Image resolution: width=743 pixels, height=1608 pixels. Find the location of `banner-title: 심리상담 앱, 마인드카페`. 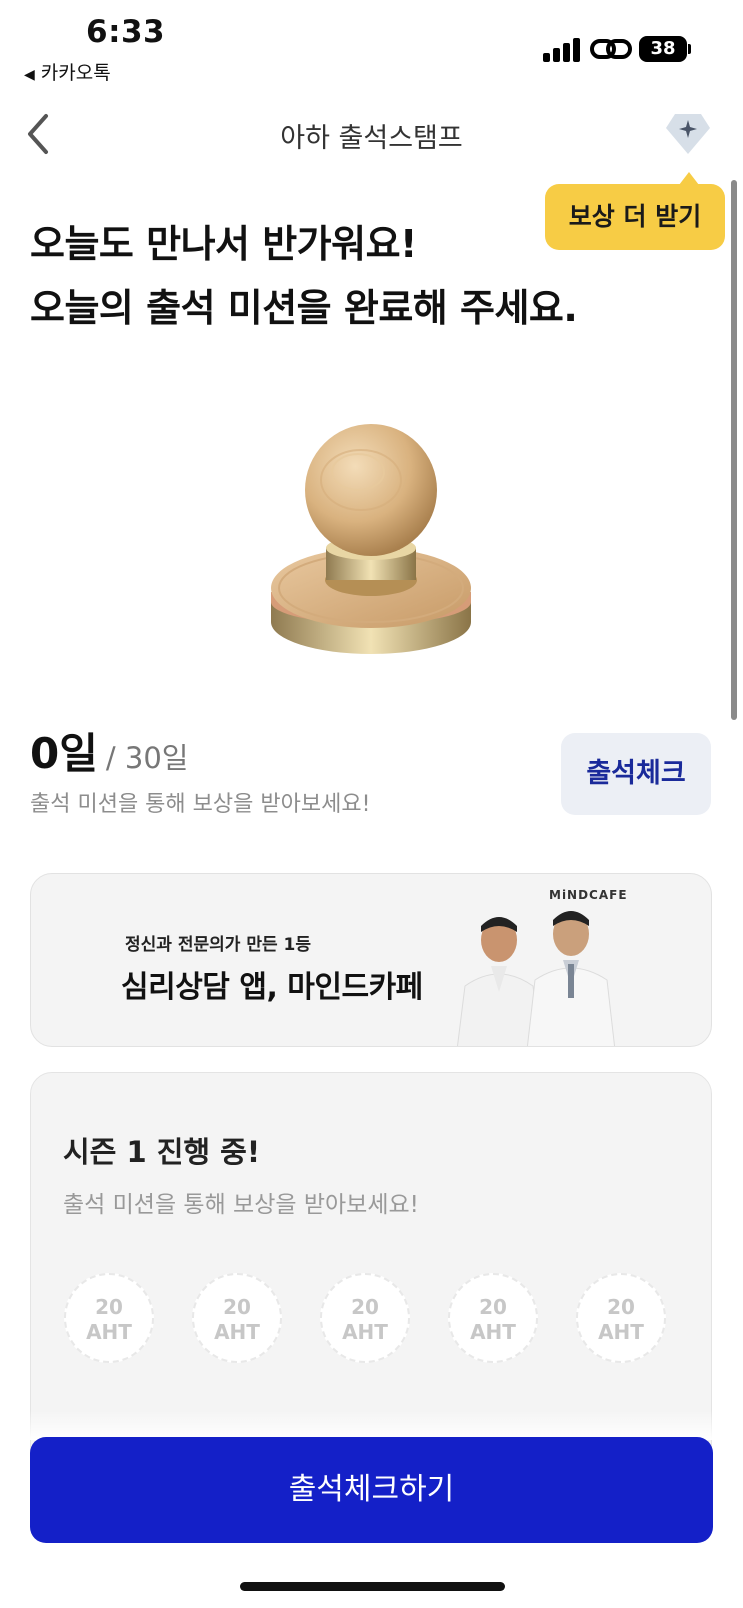

banner-title: 심리상담 앱, 마인드카페 is located at coordinates (272, 987).